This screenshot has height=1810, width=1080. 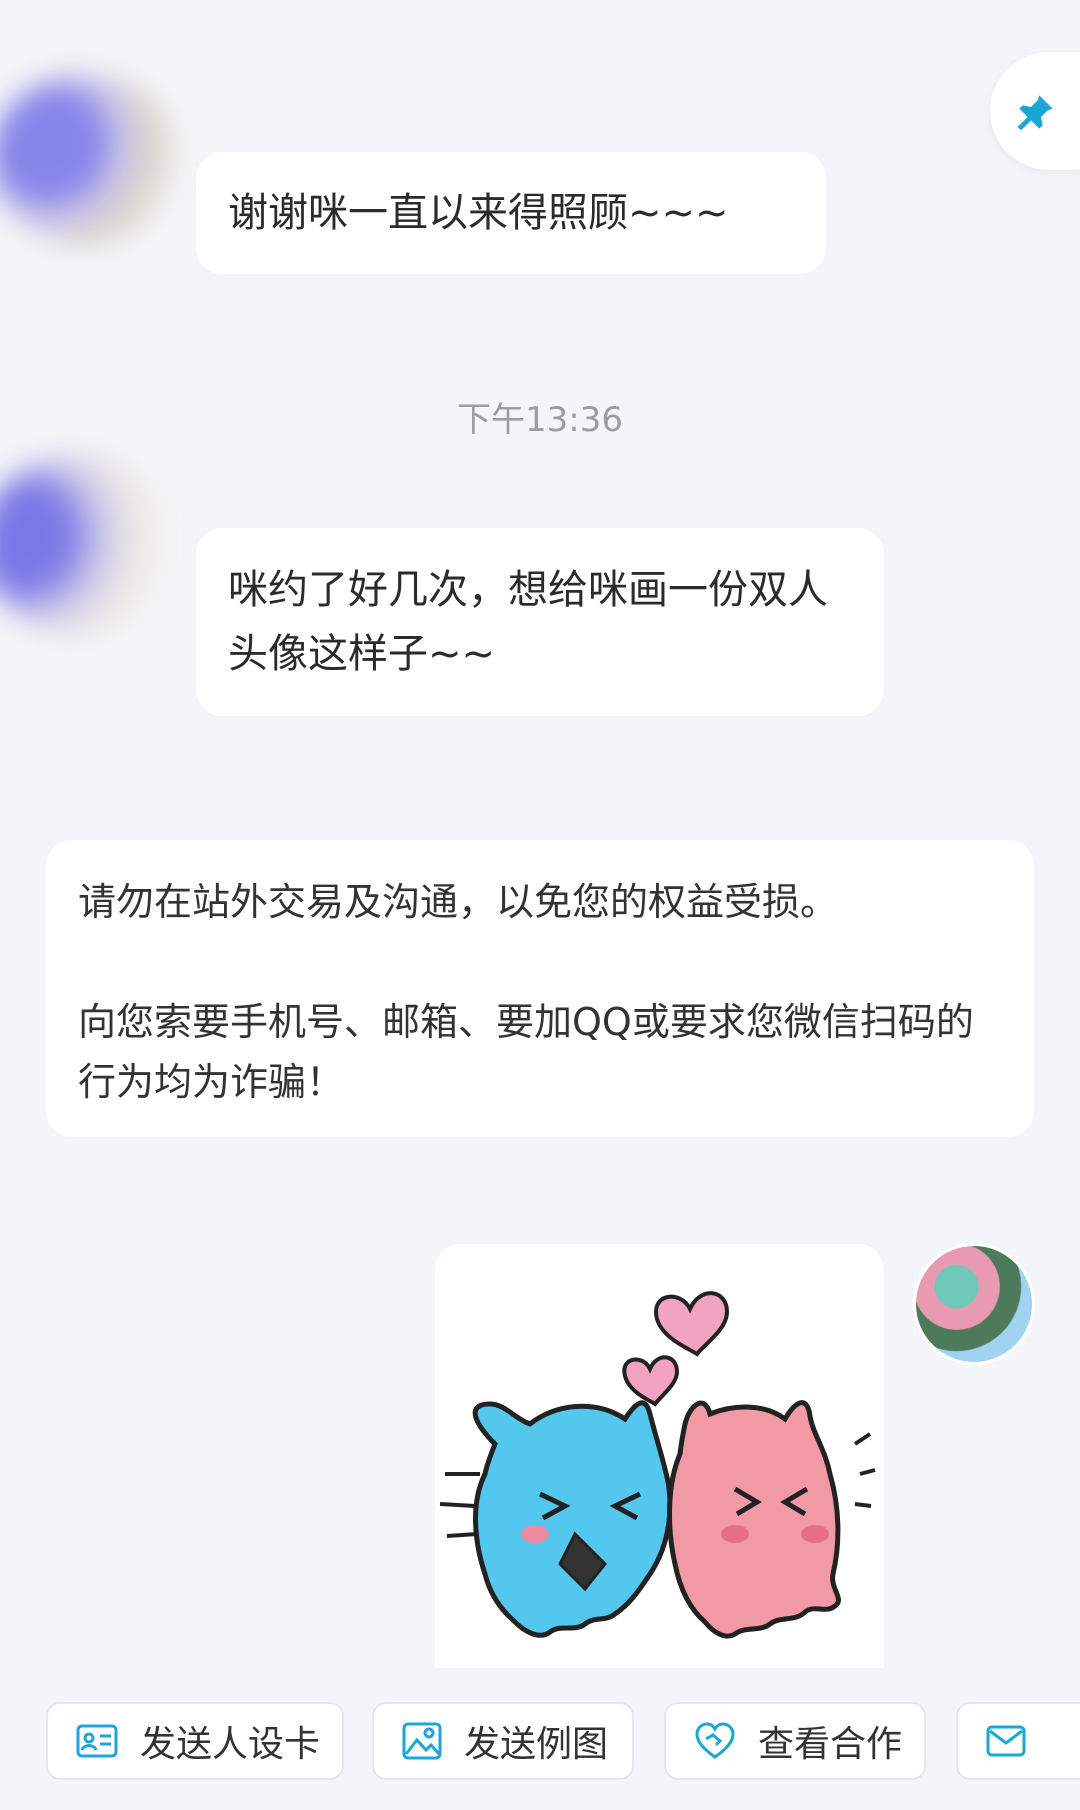 What do you see at coordinates (526, 1052) in the screenshot?
I see `notice-line-2: 向您索要手机号、邮箱、要加QQ或要求您微信扫码的行为均为诈骗！` at bounding box center [526, 1052].